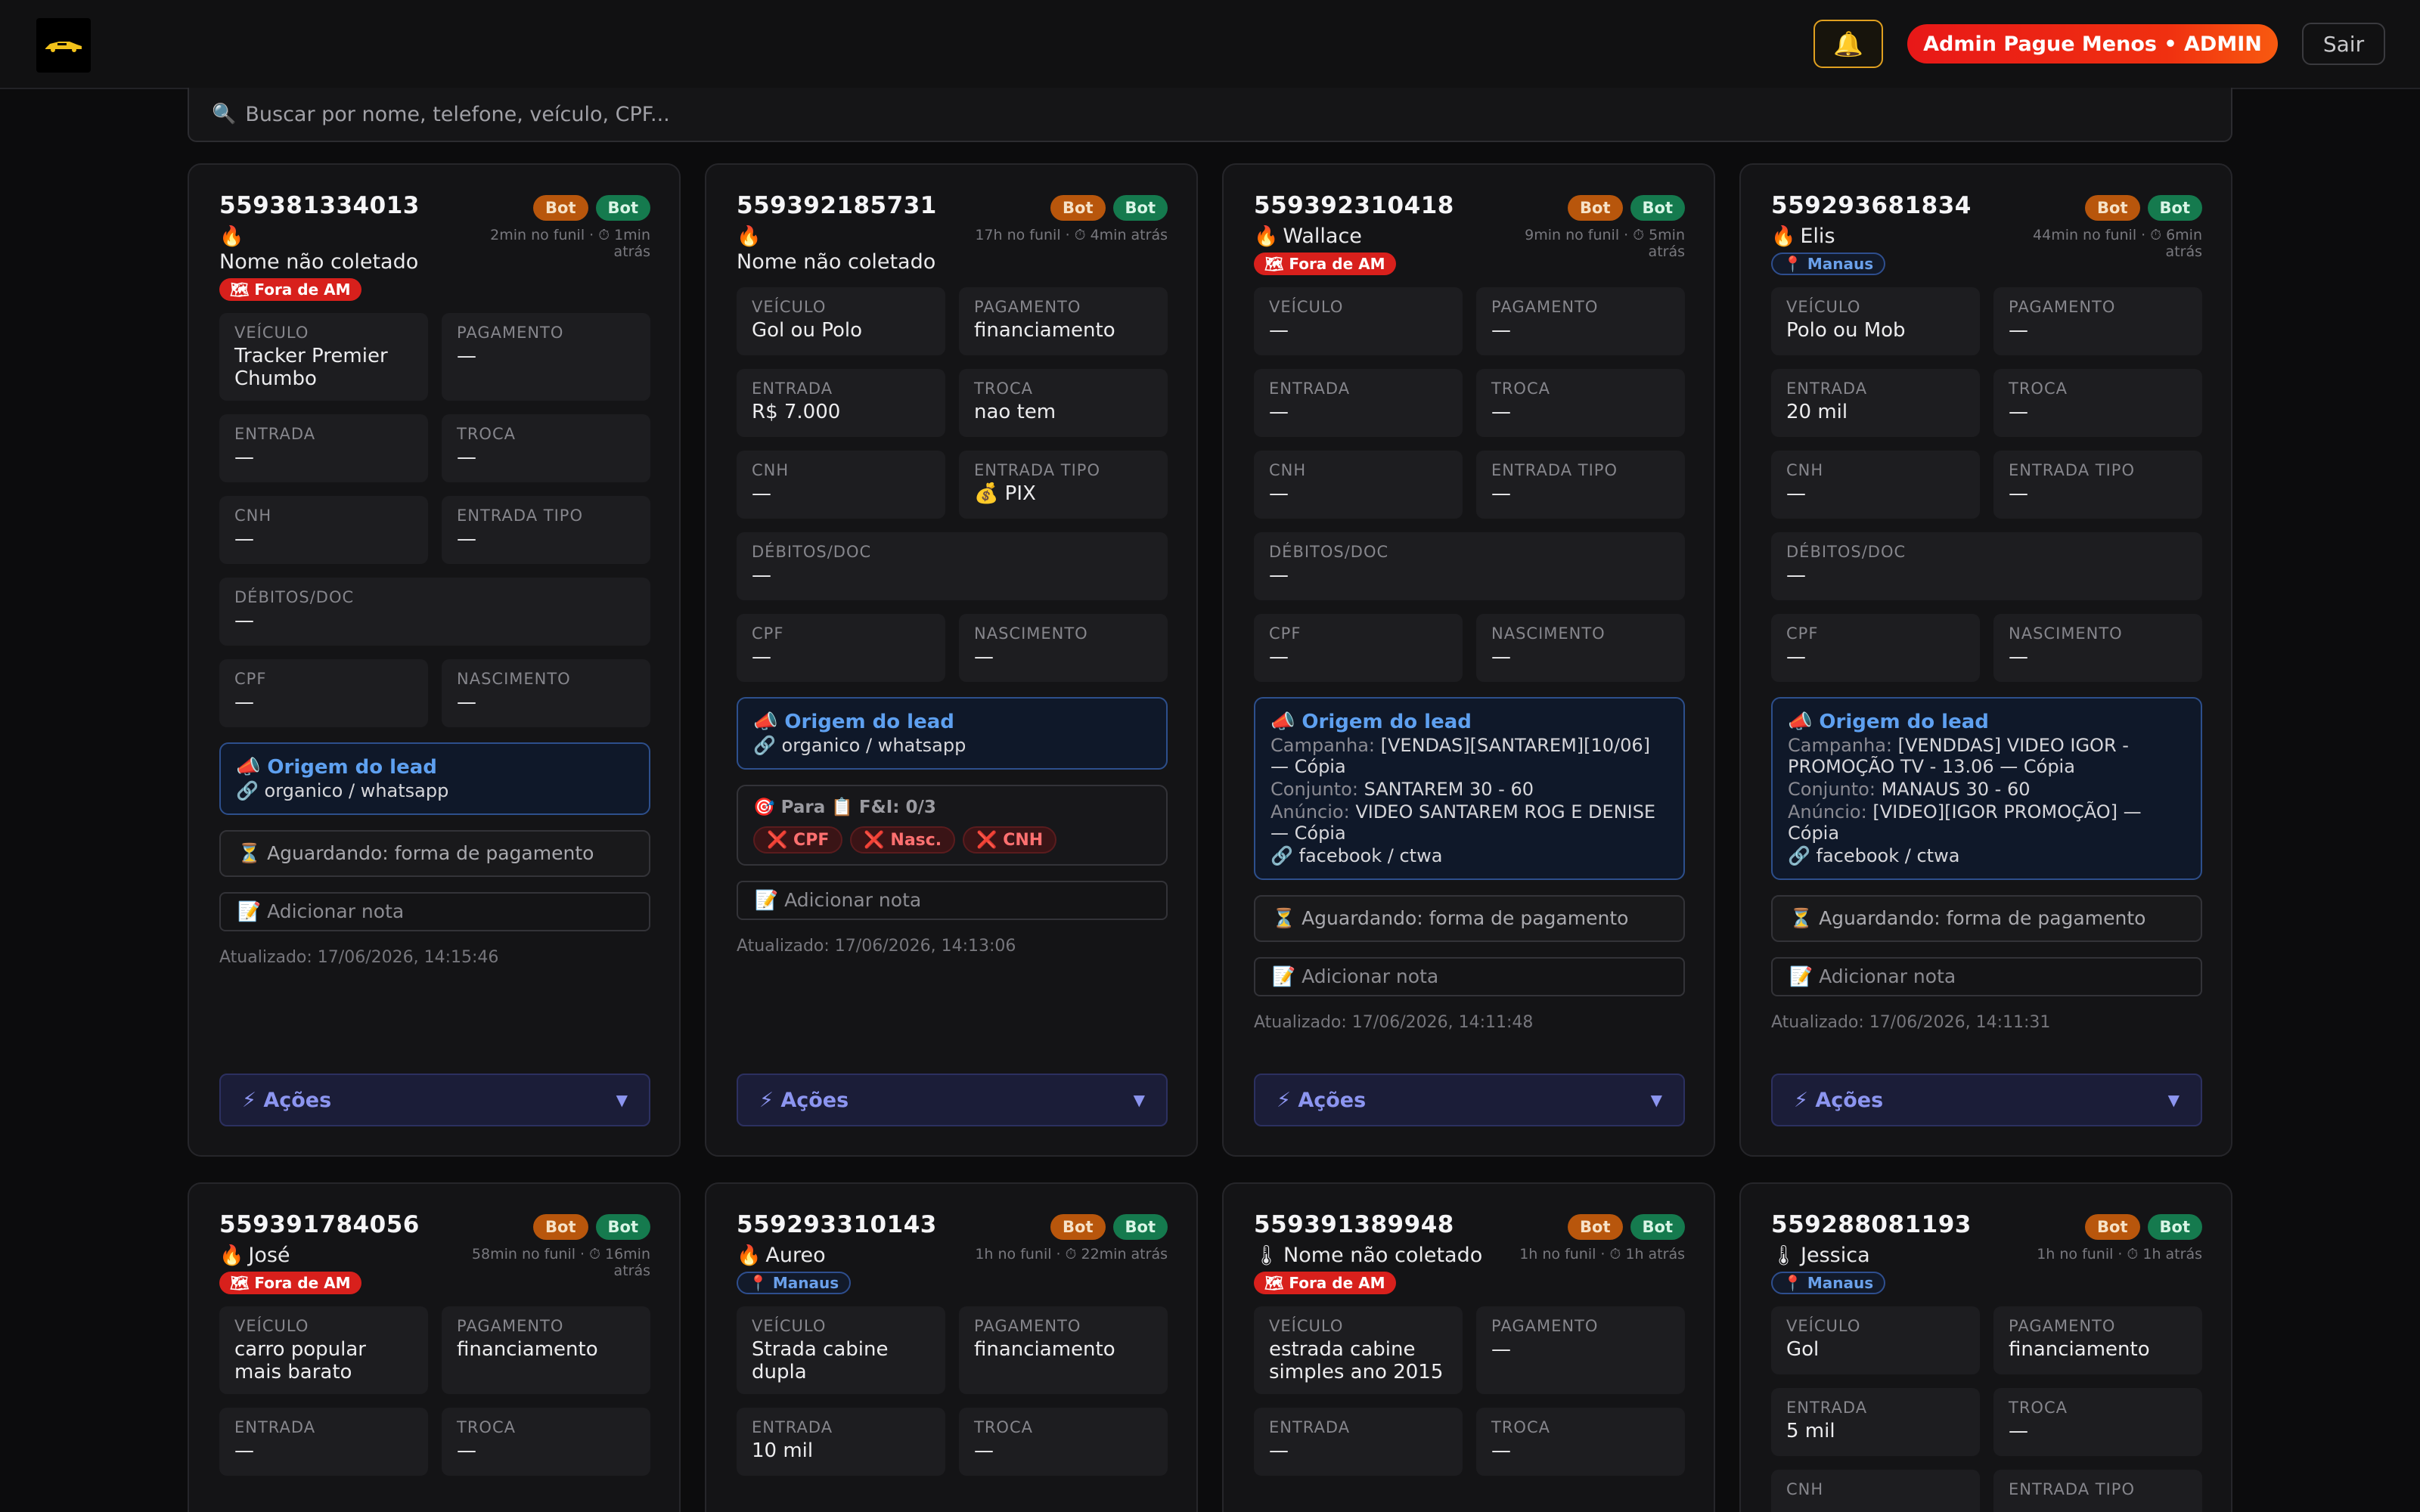 Image resolution: width=2420 pixels, height=1512 pixels. Describe the element at coordinates (903, 840) in the screenshot. I see `missing-nasc-chip: ❌ Nasc.` at that location.